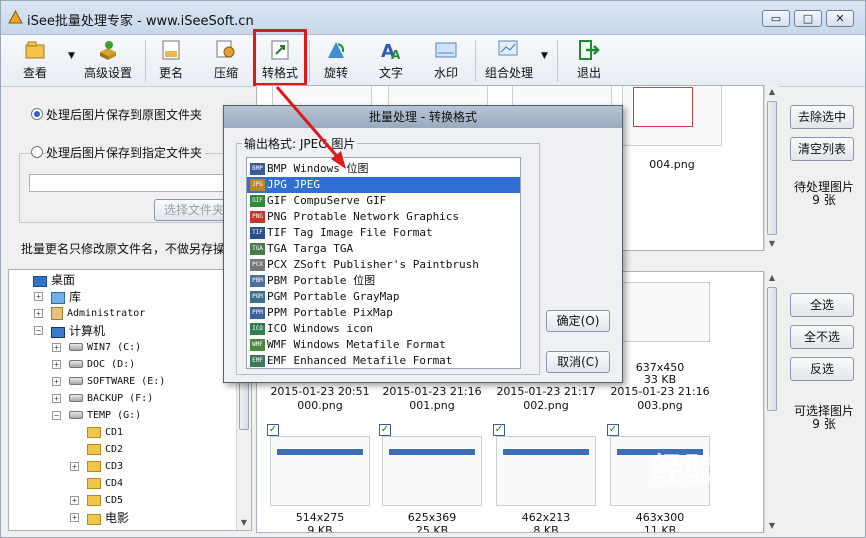 The image size is (866, 538). Describe the element at coordinates (822, 305) in the screenshot. I see `select-all-button: 全选` at that location.